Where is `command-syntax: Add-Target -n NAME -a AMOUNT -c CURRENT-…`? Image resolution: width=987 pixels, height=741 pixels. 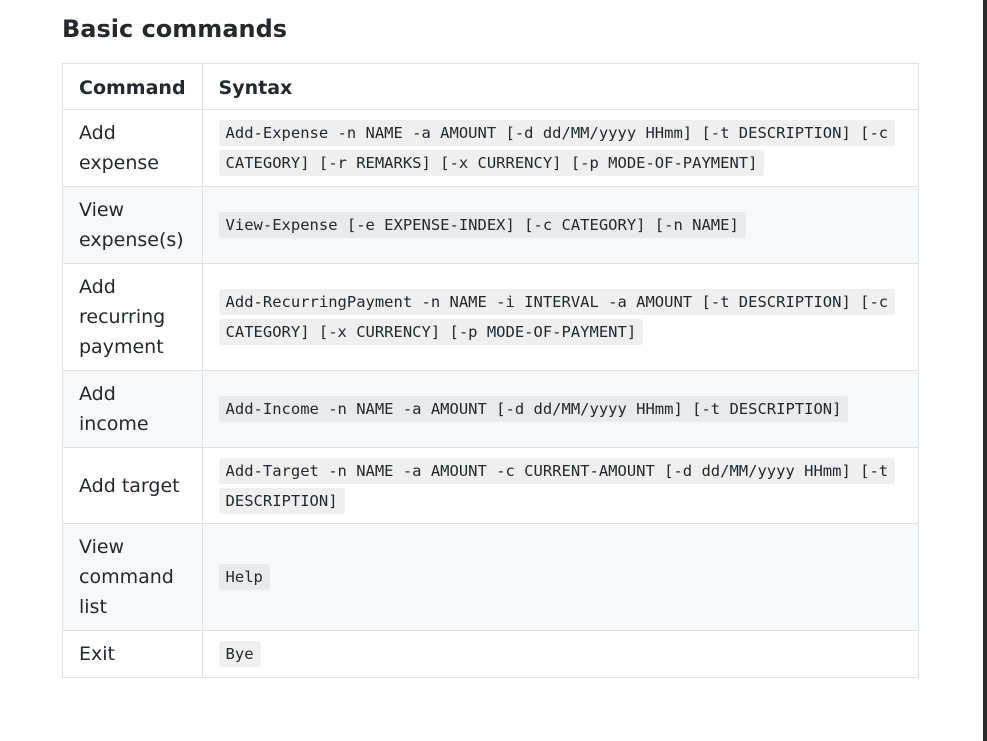
command-syntax: Add-Target -n NAME -a AMOUNT -c CURRENT-… is located at coordinates (557, 485).